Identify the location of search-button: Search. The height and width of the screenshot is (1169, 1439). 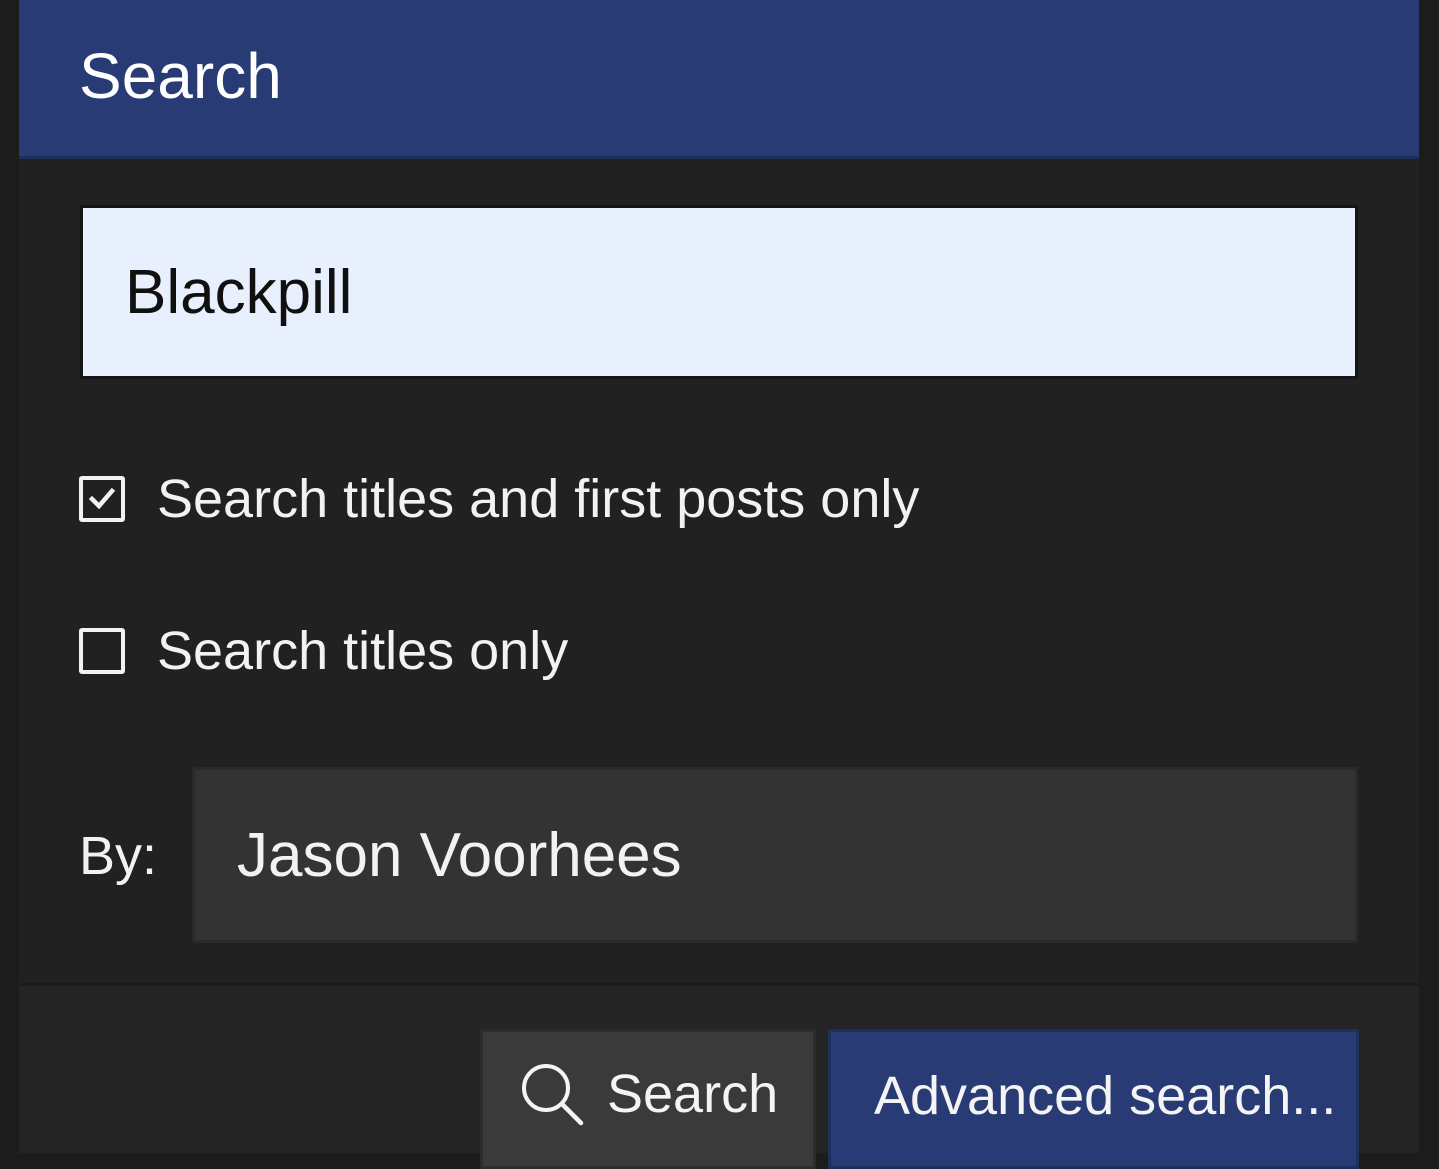
(648, 1099).